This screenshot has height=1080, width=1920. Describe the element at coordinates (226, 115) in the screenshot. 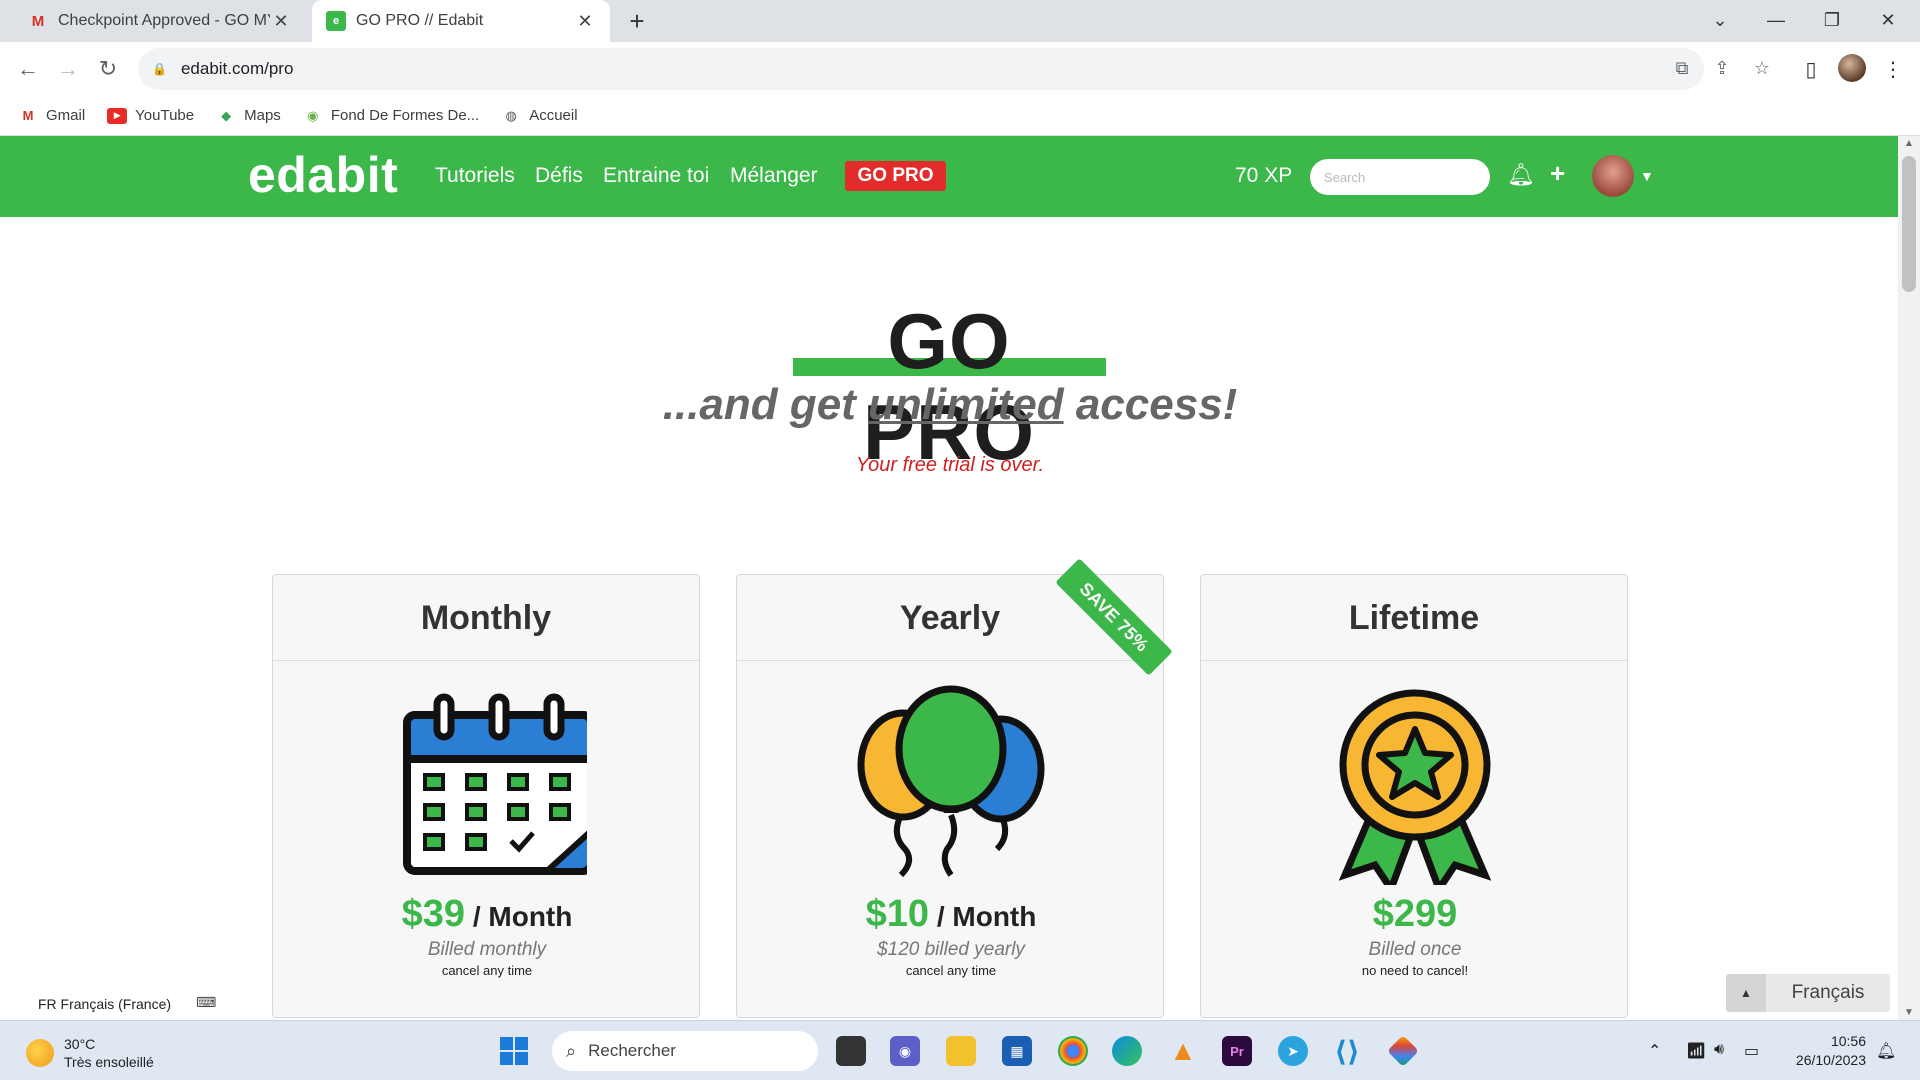

I see `maps-icon: ◆` at that location.